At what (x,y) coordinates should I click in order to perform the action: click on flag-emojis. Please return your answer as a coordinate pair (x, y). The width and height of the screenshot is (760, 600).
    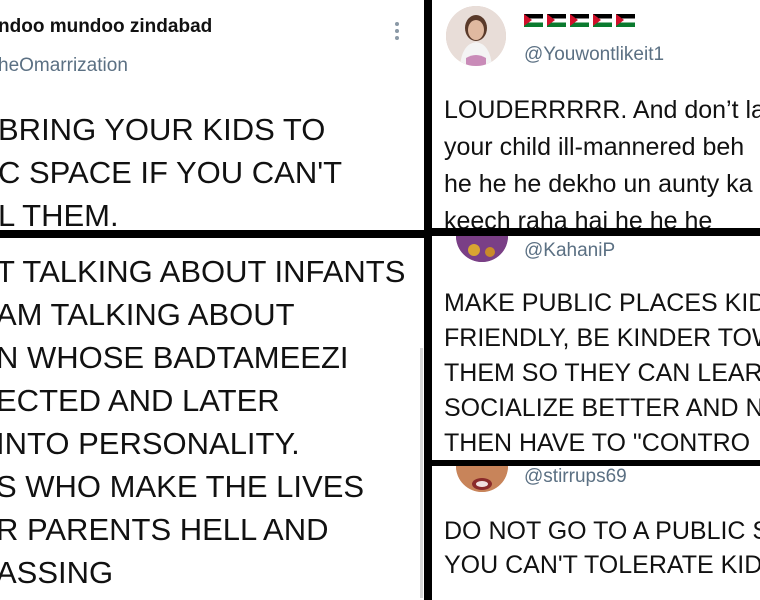
    Looking at the image, I should click on (579, 20).